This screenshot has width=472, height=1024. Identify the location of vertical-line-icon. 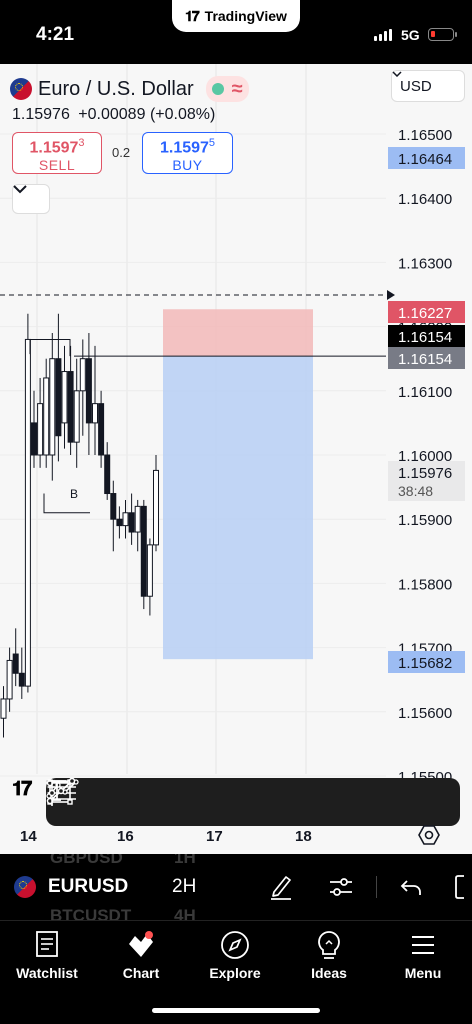
(252, 802).